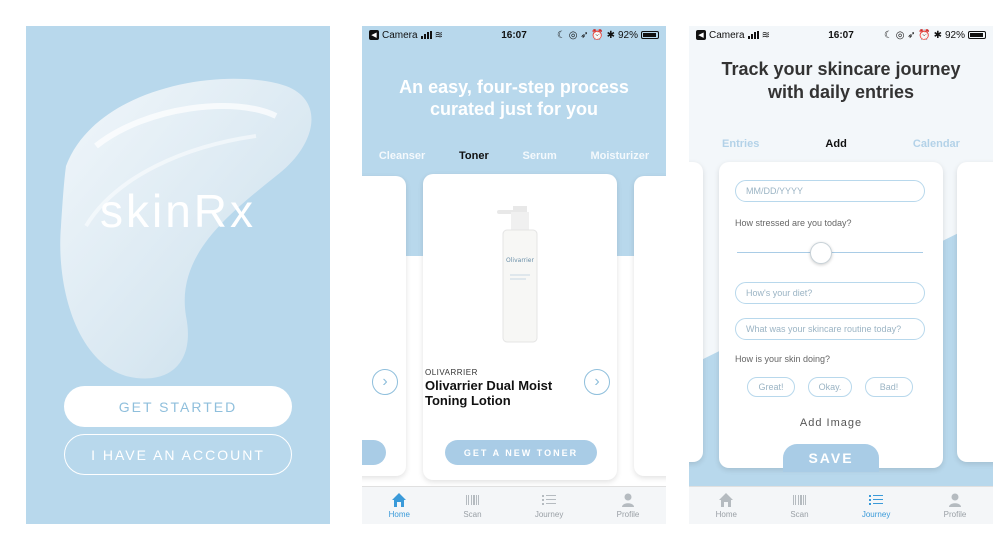  I want to click on stress-slider-thumb, so click(820, 253).